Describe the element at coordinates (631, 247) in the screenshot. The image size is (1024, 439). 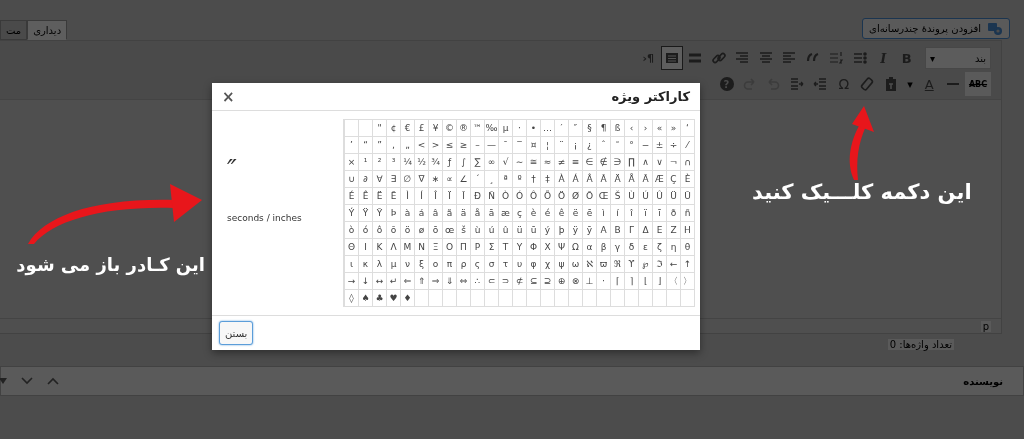
I see `character-cell: δ` at that location.